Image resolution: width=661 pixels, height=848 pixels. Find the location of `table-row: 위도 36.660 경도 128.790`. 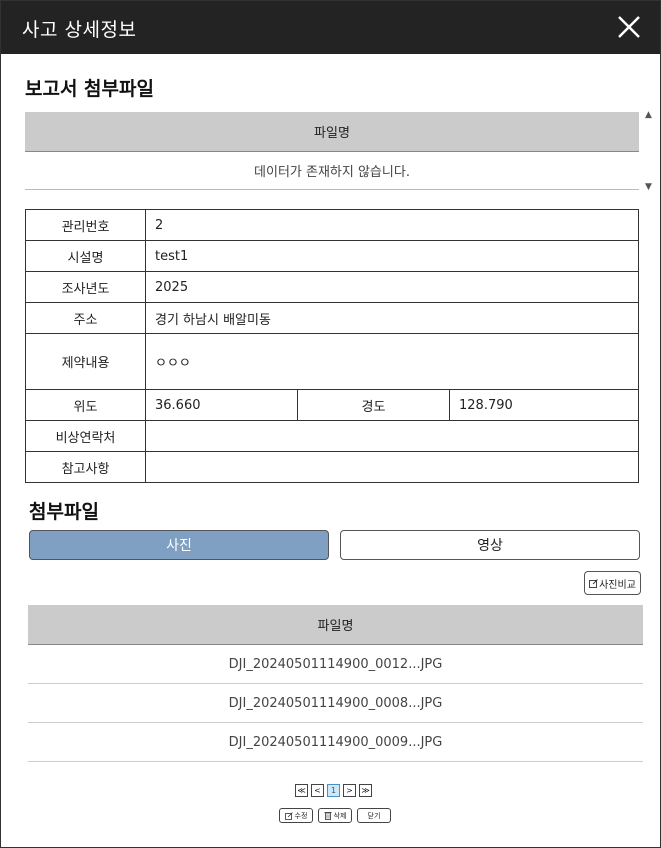

table-row: 위도 36.660 경도 128.790 is located at coordinates (332, 405).